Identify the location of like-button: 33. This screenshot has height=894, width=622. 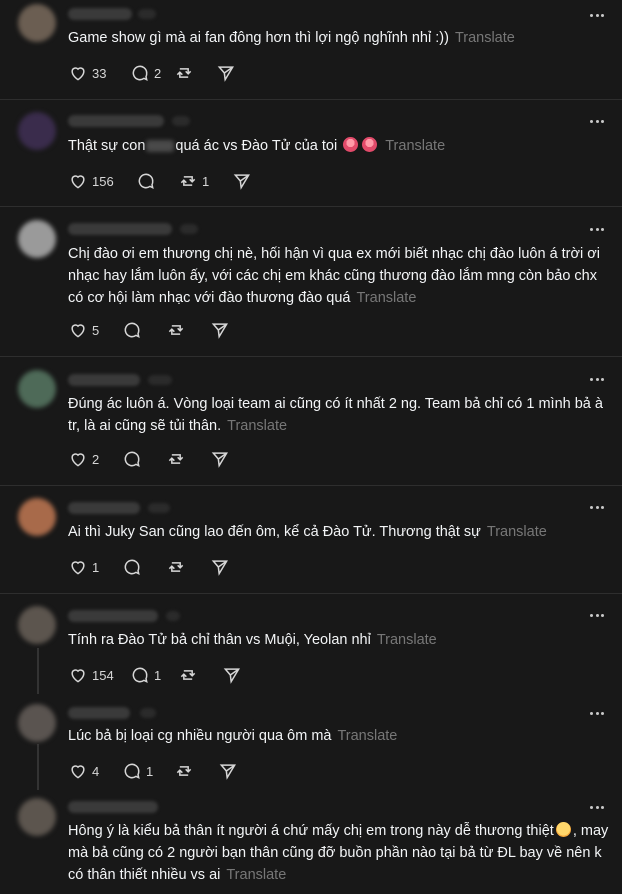
(99, 73).